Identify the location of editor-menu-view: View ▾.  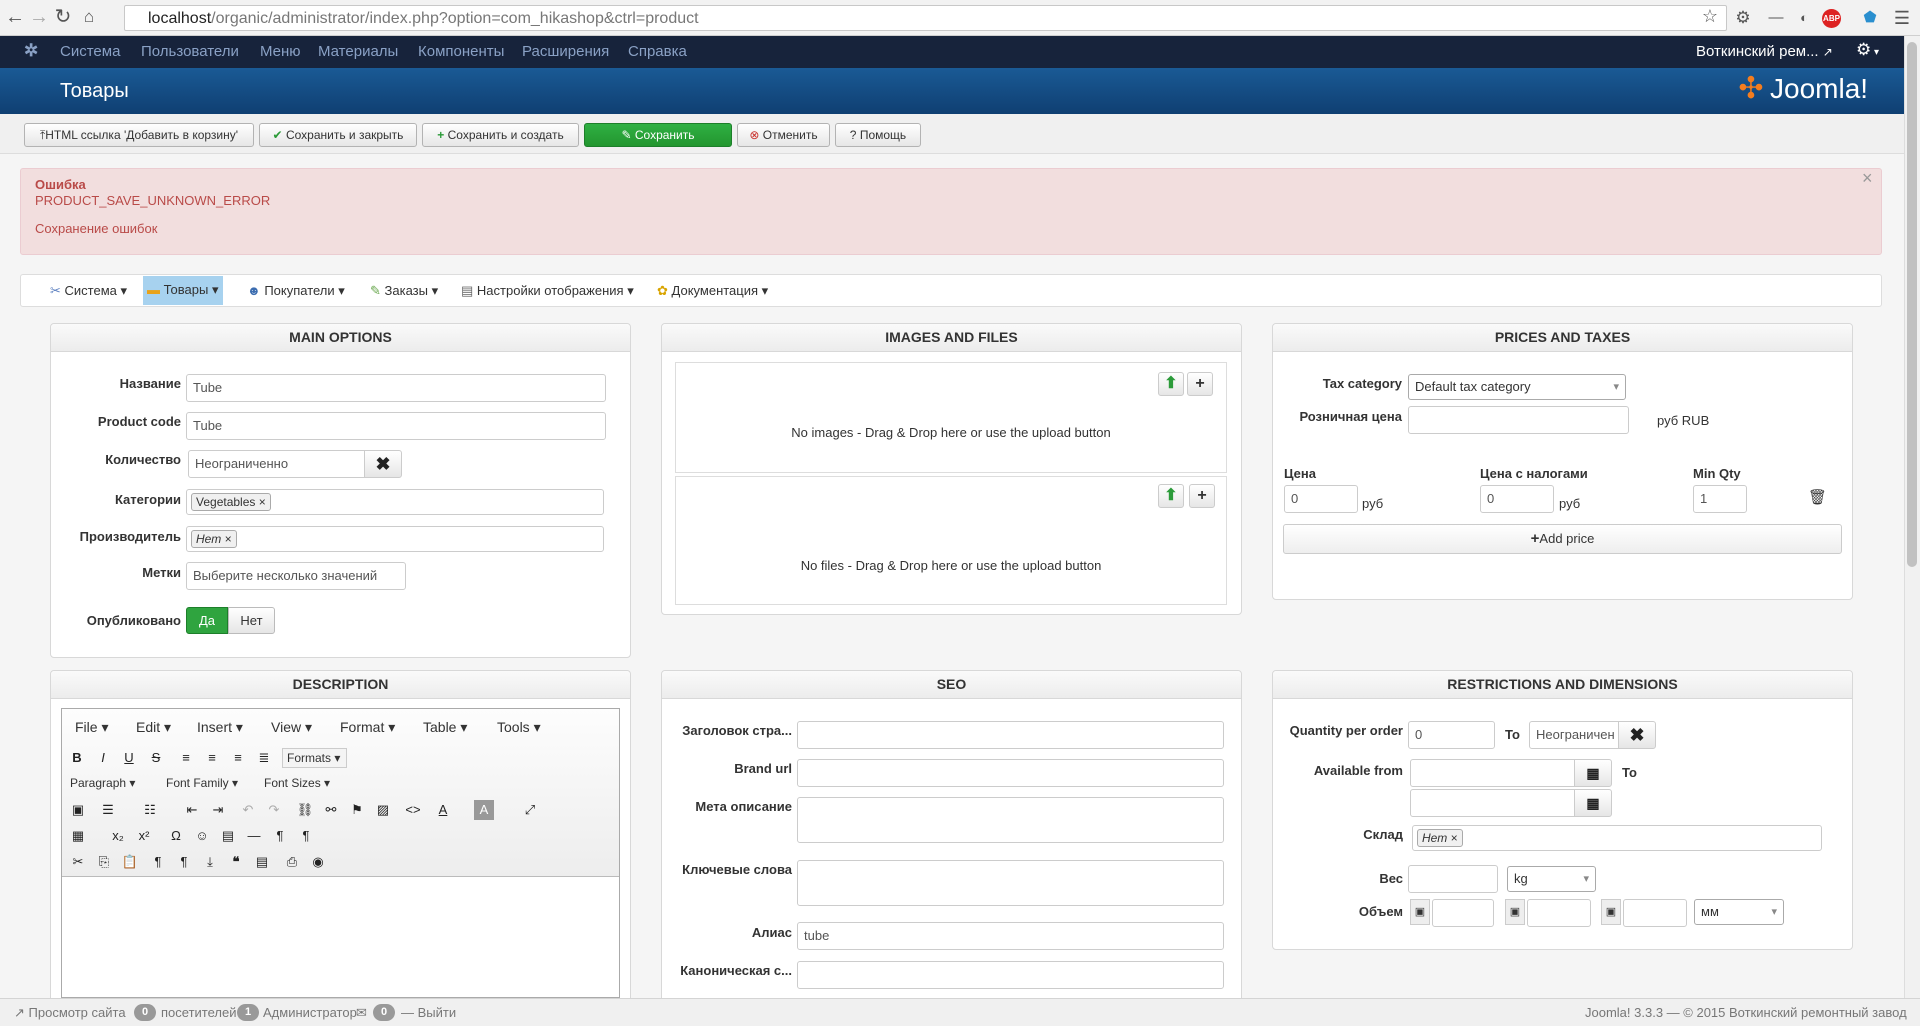
(291, 727).